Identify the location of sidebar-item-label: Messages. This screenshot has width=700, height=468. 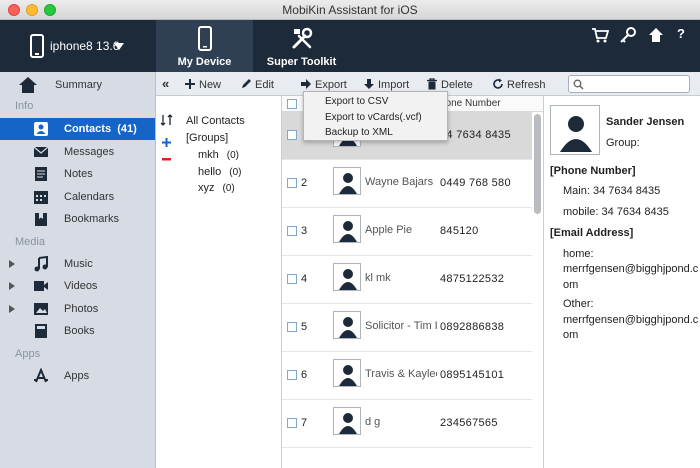
(89, 152).